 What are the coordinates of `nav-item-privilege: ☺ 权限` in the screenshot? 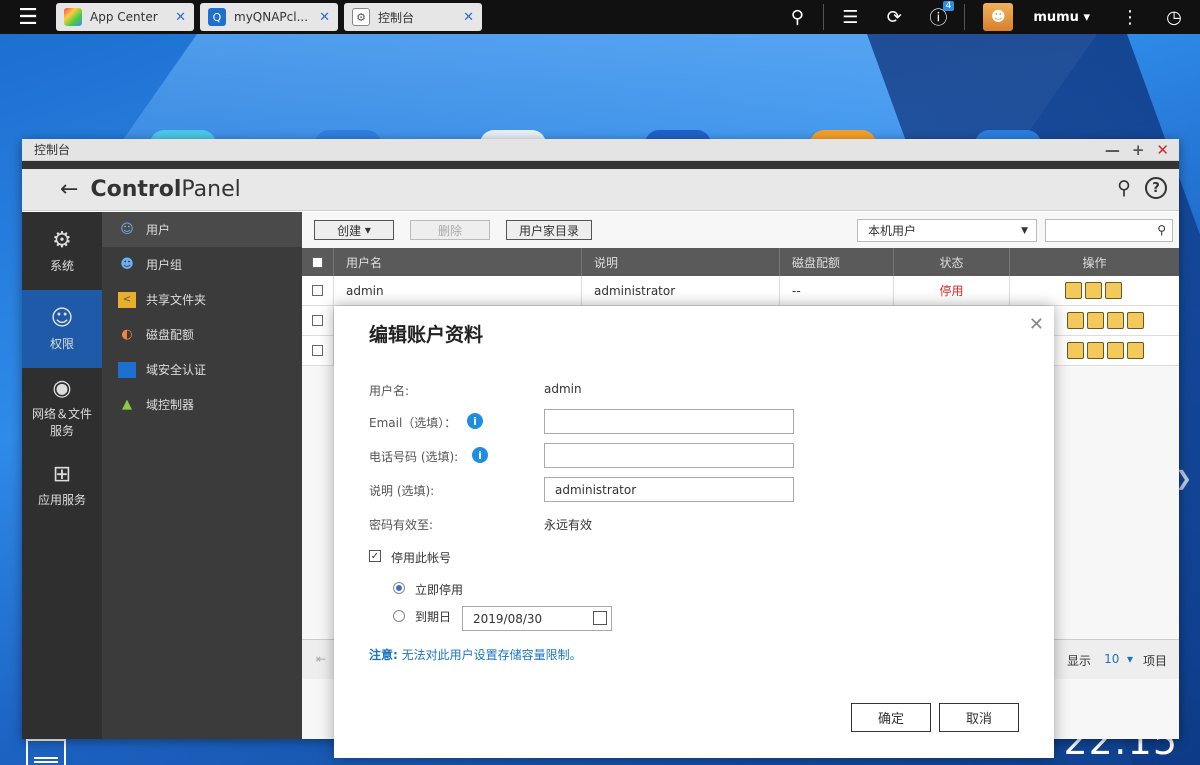 It's located at (62, 329).